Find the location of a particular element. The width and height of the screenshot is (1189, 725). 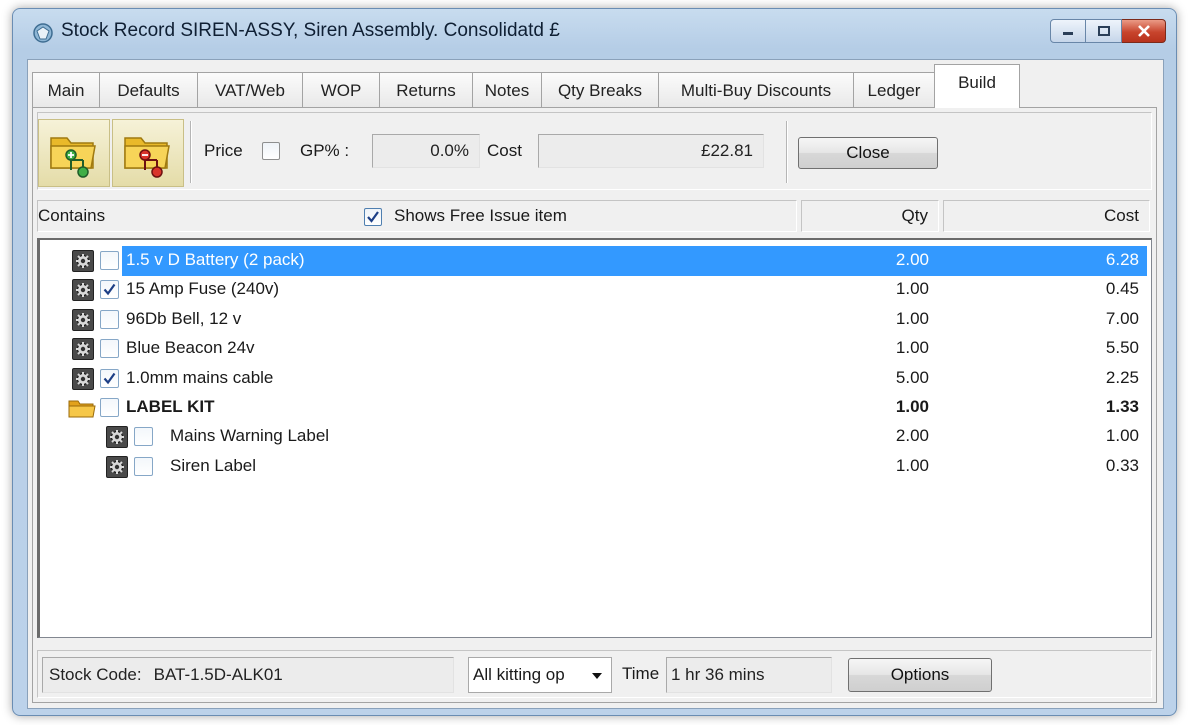

toolbar-separator is located at coordinates (191, 152).